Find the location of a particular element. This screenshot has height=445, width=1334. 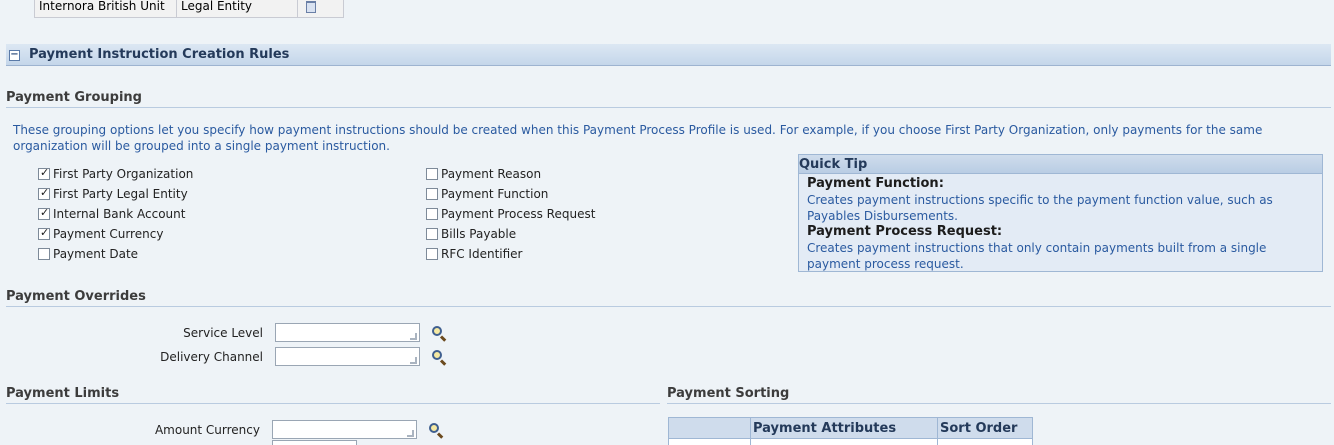

assignment-table: Internora British Unit Legal Entity is located at coordinates (189, 9).